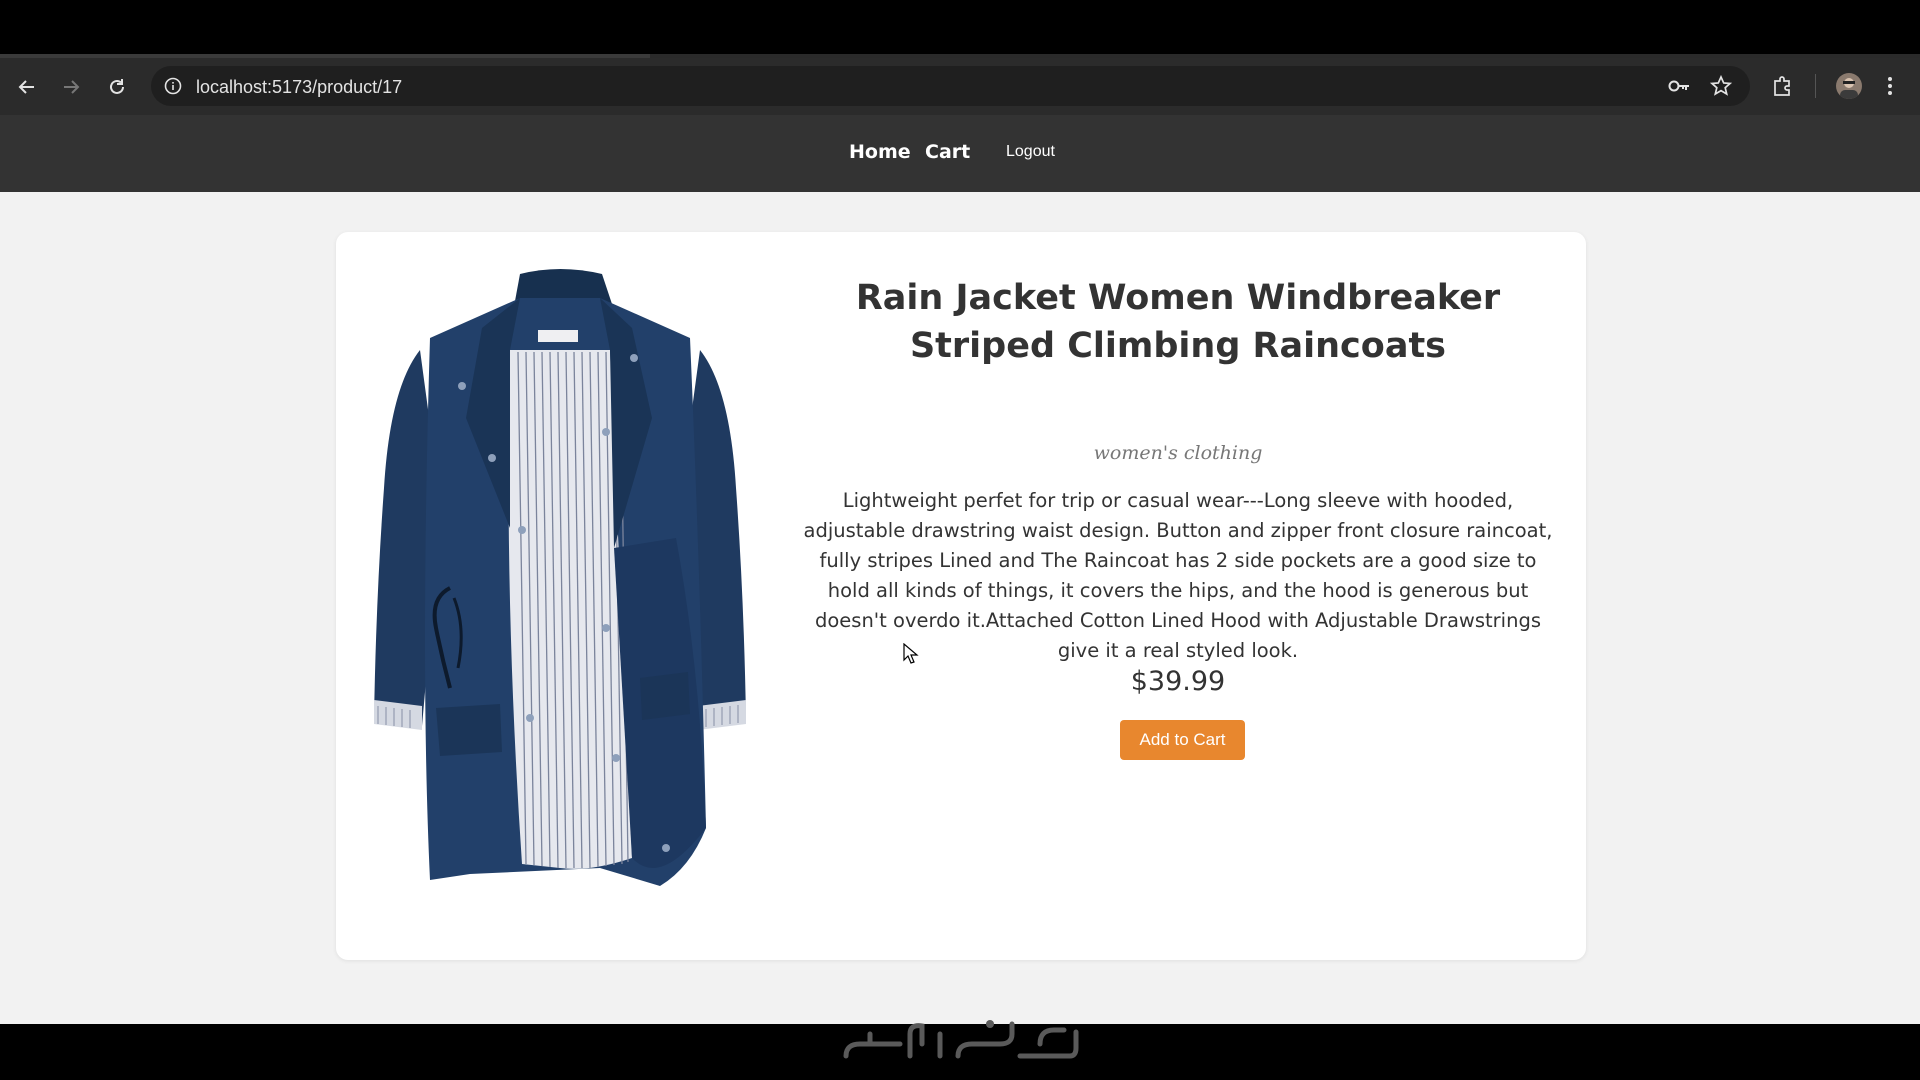  I want to click on site-info-icon, so click(173, 88).